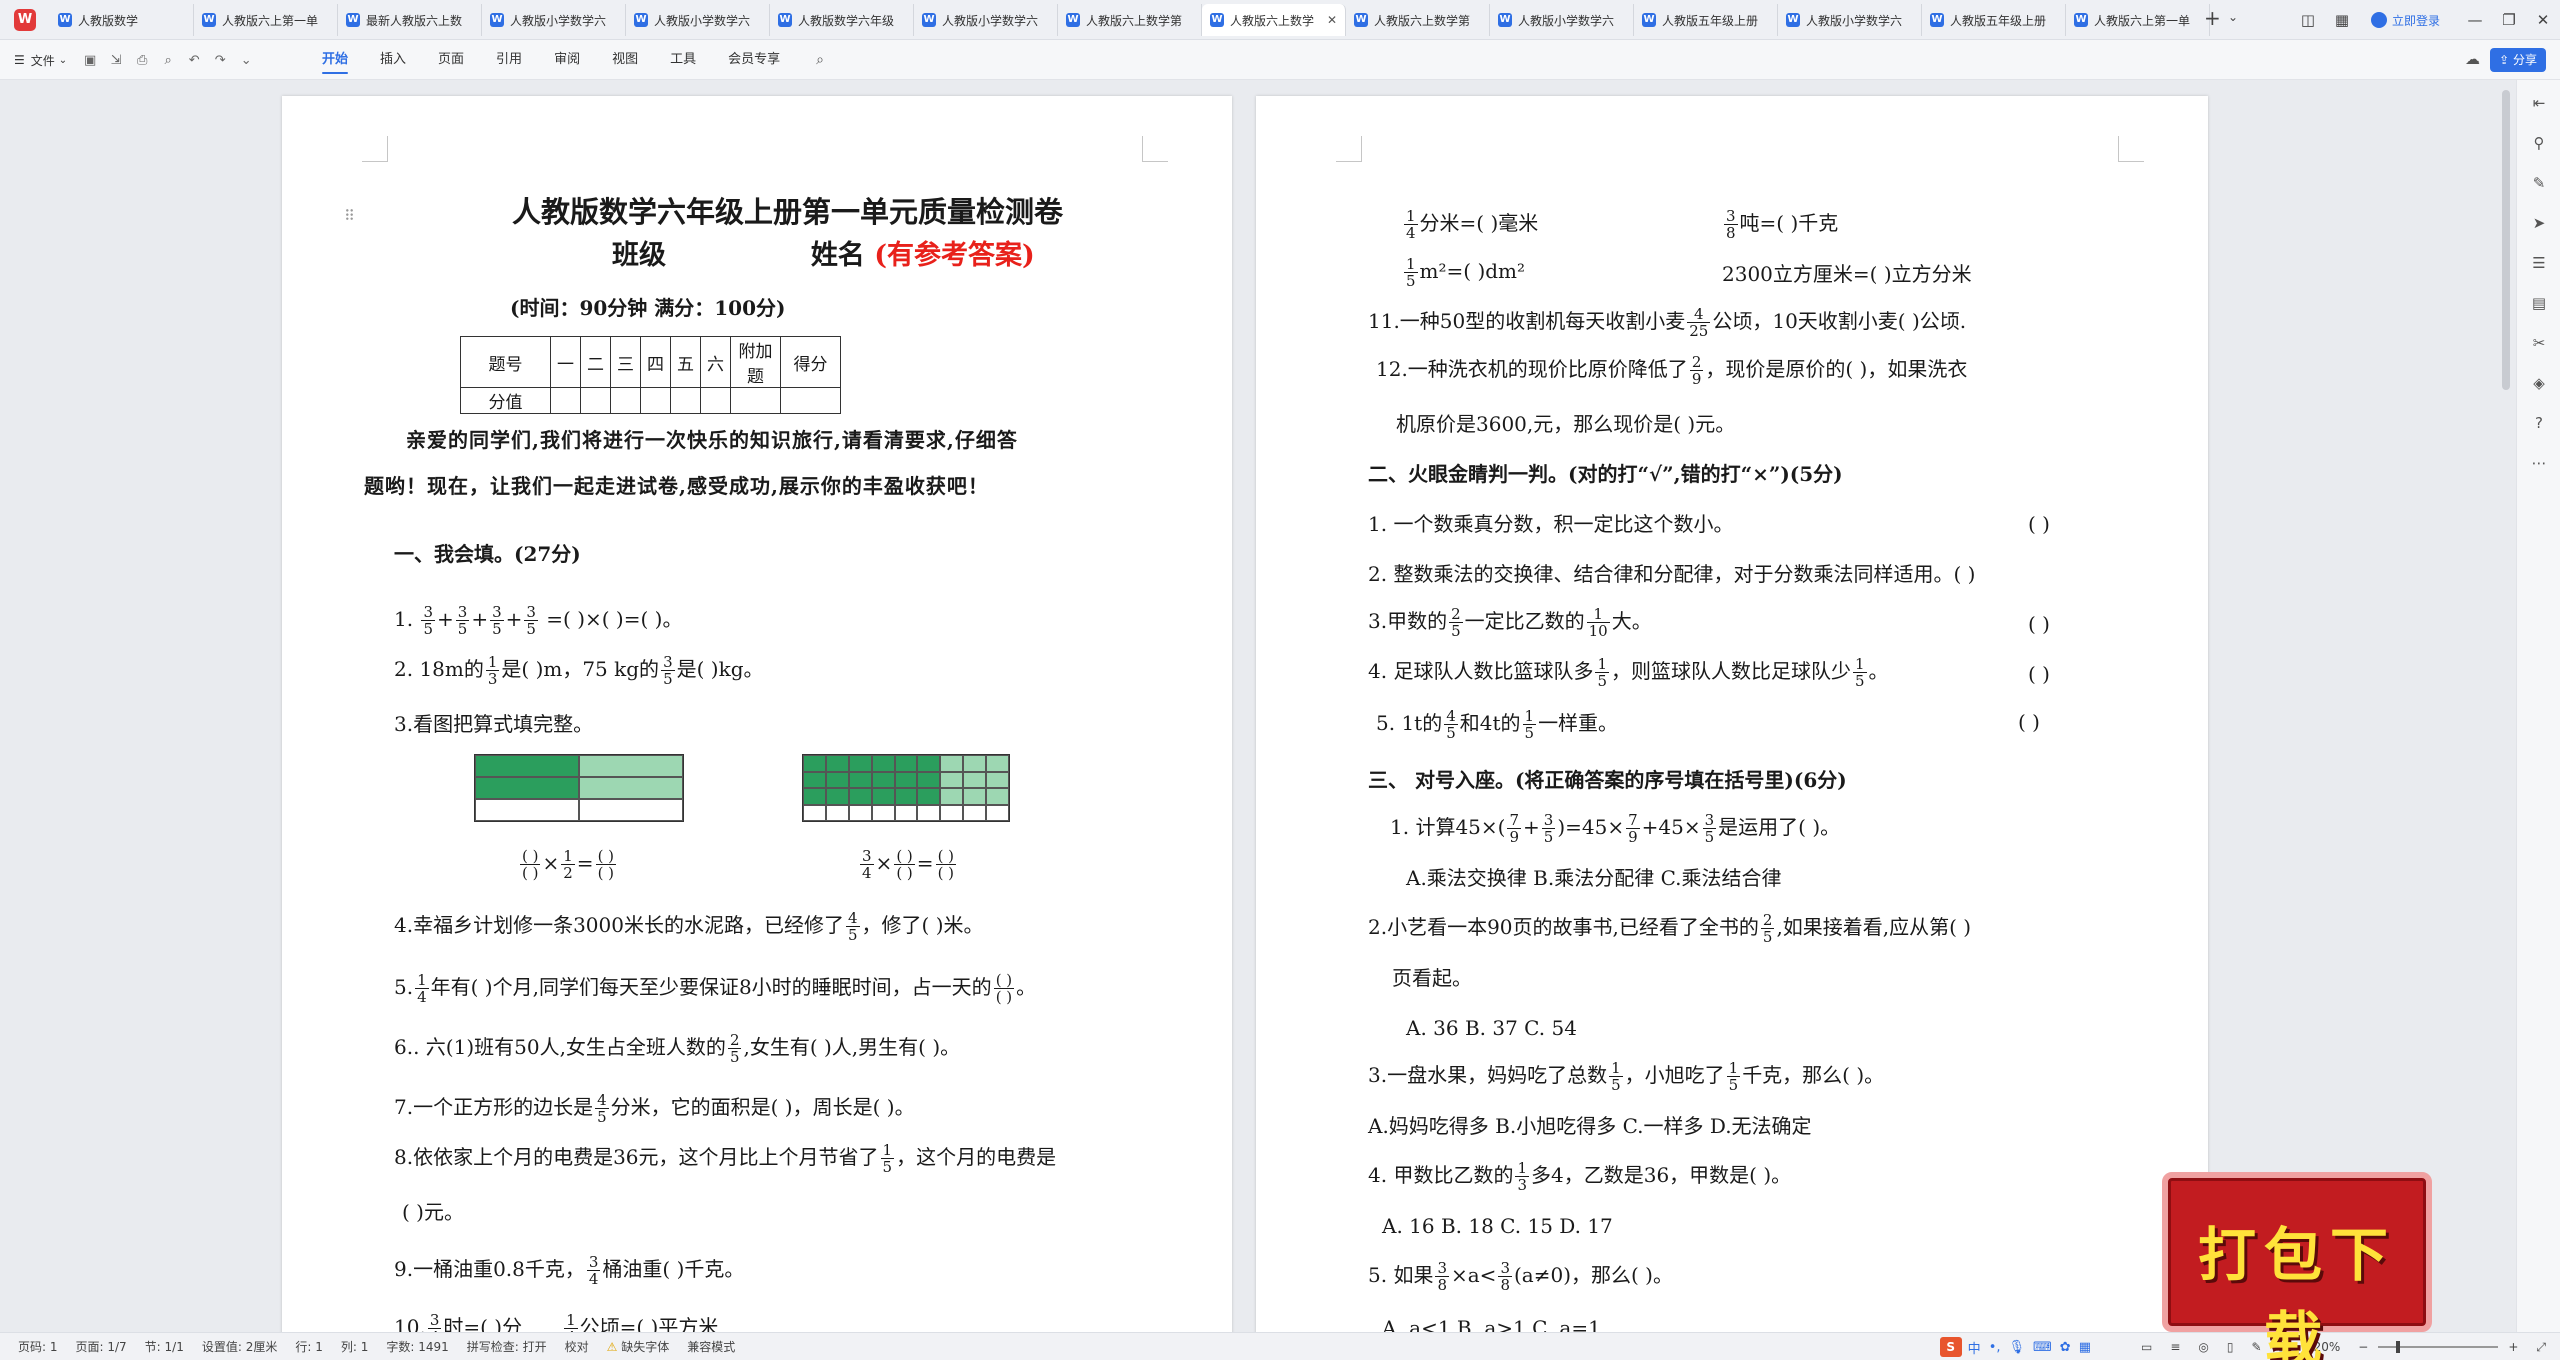 The image size is (2560, 1360). I want to click on status-page-number: 页码: 1, so click(38, 1346).